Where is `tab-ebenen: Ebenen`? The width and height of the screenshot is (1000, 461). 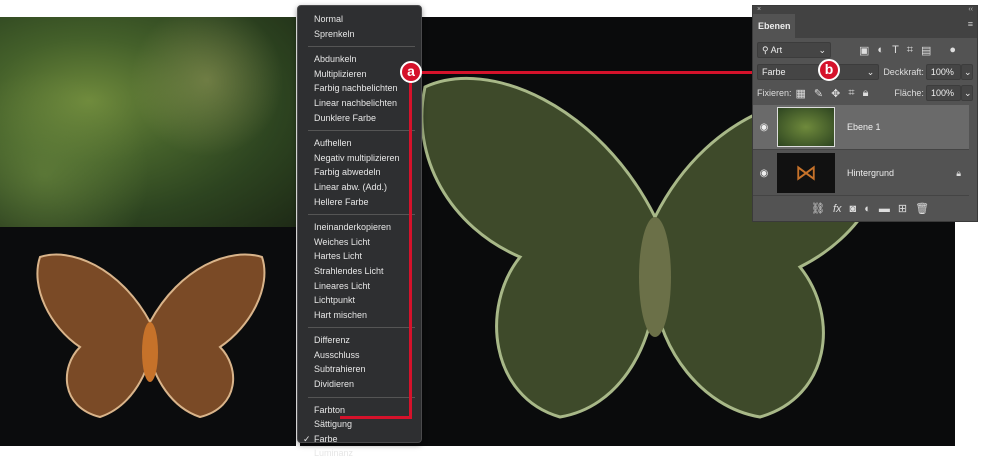
tab-ebenen: Ebenen is located at coordinates (774, 26).